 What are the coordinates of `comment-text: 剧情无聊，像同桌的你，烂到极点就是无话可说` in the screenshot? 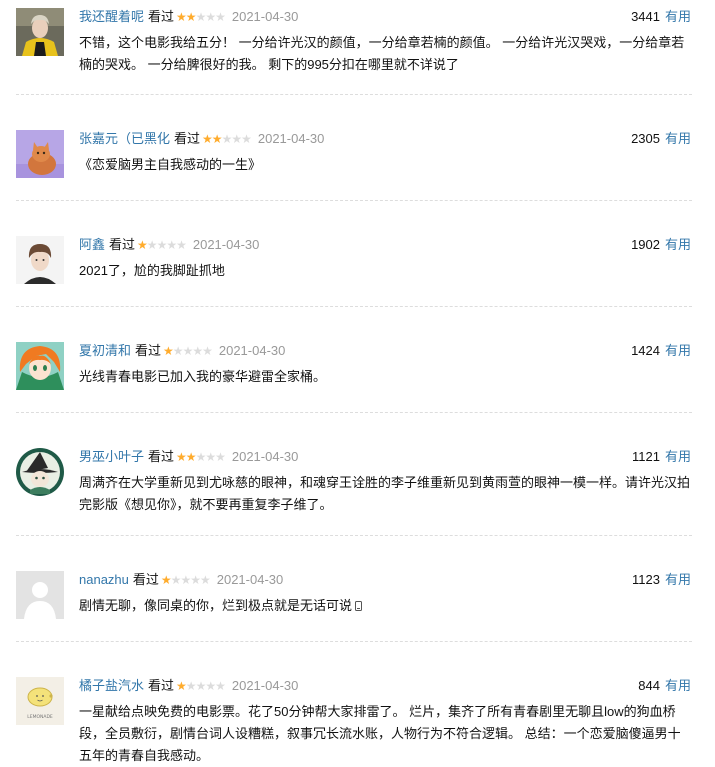 It's located at (385, 606).